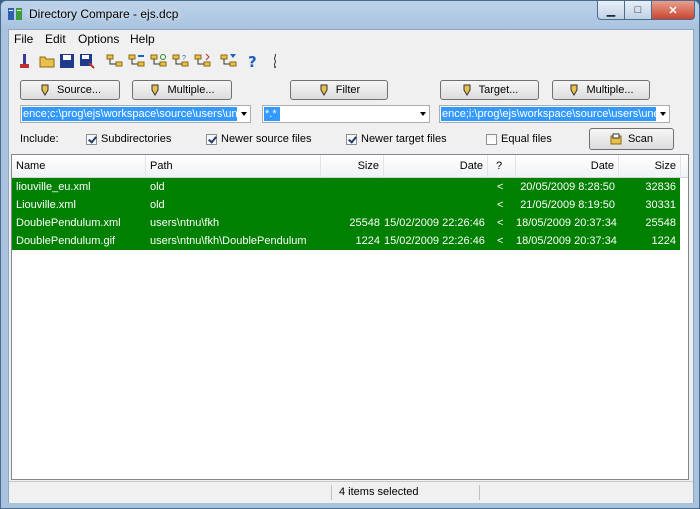 This screenshot has height=509, width=700. What do you see at coordinates (348, 90) in the screenshot?
I see `filter-button-label: Filter` at bounding box center [348, 90].